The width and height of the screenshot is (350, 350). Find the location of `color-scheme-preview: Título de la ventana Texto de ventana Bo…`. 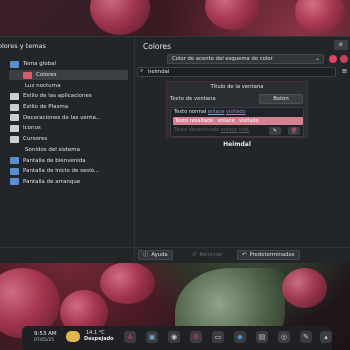

color-scheme-preview: Título de la ventana Texto de ventana Bo… is located at coordinates (237, 109).